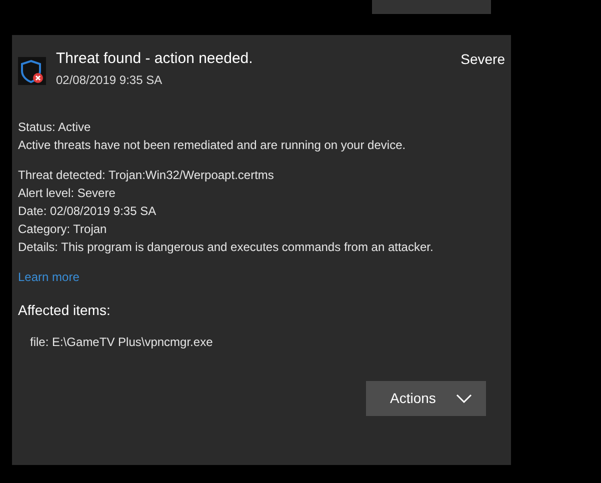 The width and height of the screenshot is (601, 483). Describe the element at coordinates (122, 342) in the screenshot. I see `affected-file: file: E:\GameTV Plus\vpncmgr.exe` at that location.